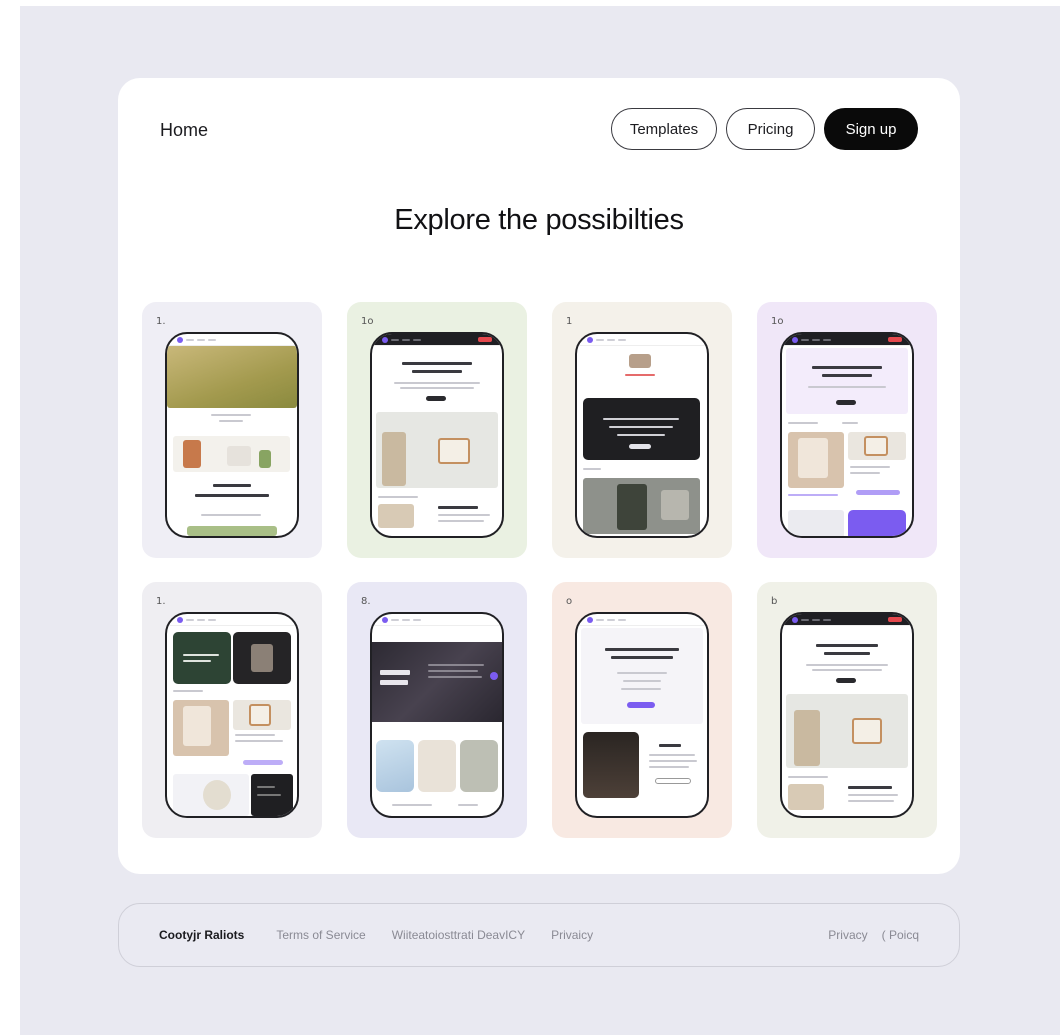  What do you see at coordinates (458, 935) in the screenshot?
I see `footer-link: Wiiteatoiosttrati DeavICY` at bounding box center [458, 935].